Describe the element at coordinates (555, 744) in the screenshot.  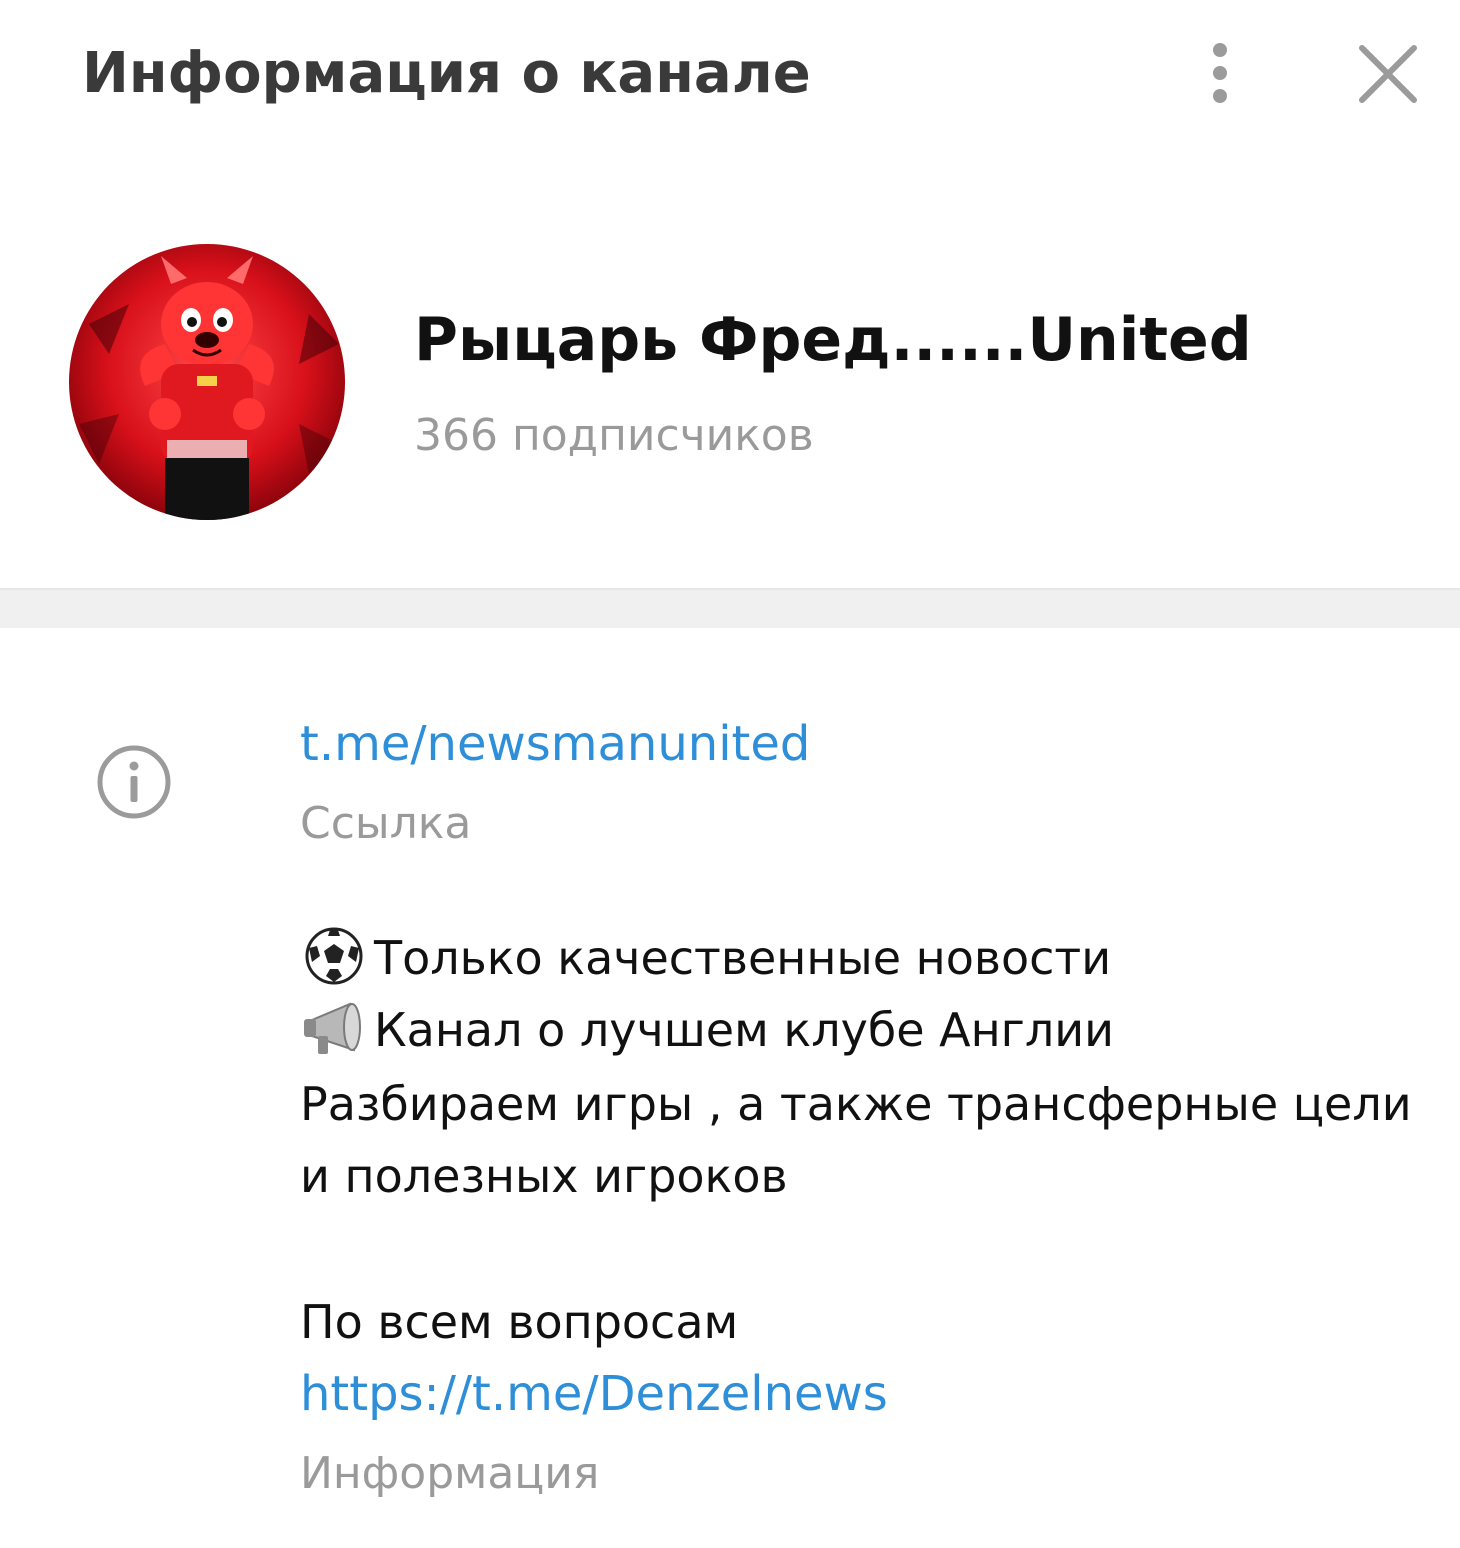
I see `channel-link: t.me/newsmanunited` at that location.